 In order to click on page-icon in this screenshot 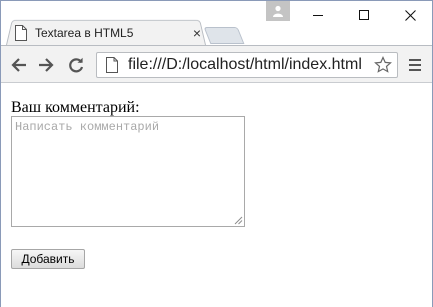, I will do `click(112, 65)`.